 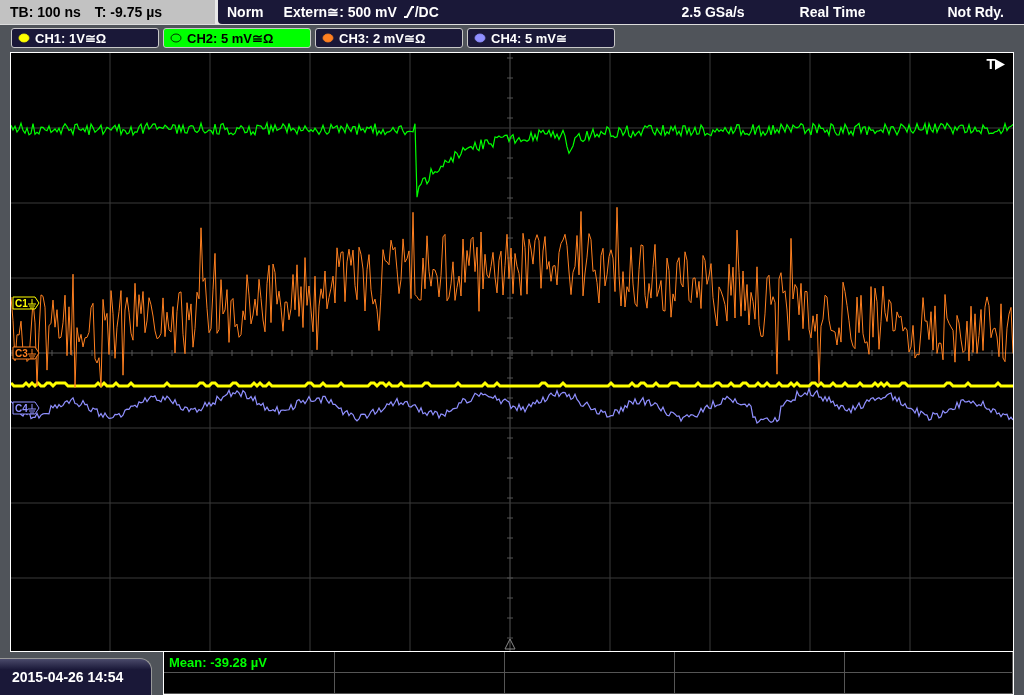 I want to click on trigger-label: T, so click(x=990, y=64).